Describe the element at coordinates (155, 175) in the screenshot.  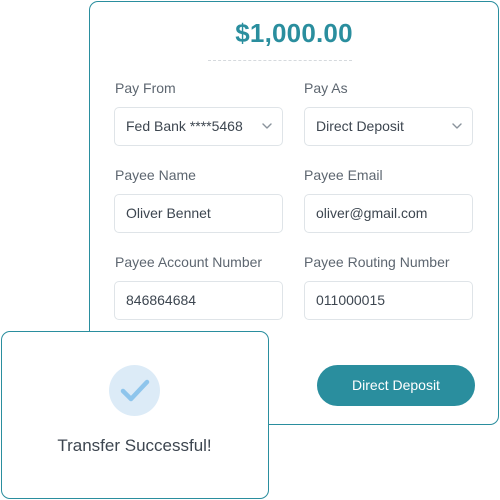
I see `payee-name-label: Payee Name` at that location.